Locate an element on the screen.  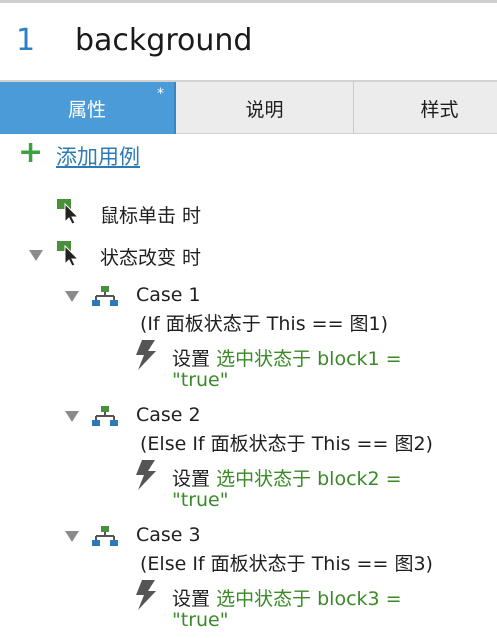
action-row: 设置 选中状态于 block3 = is located at coordinates (287, 597).